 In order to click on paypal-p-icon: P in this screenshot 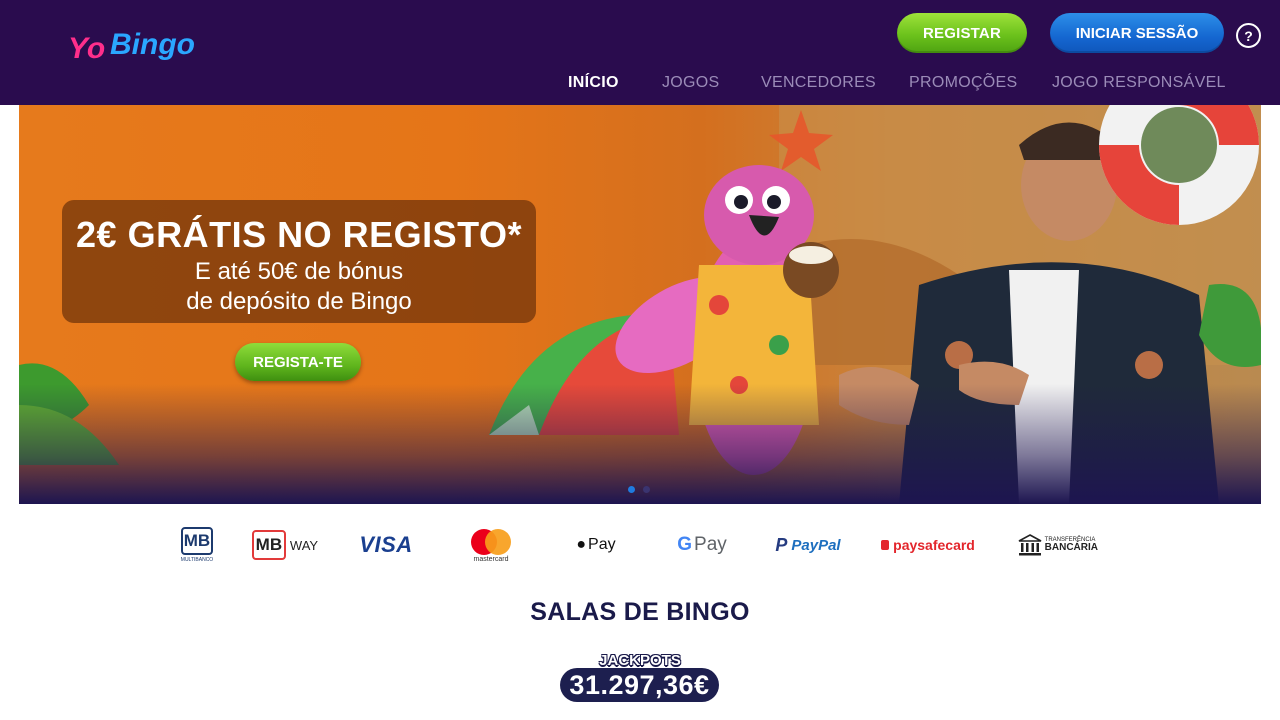, I will do `click(781, 544)`.